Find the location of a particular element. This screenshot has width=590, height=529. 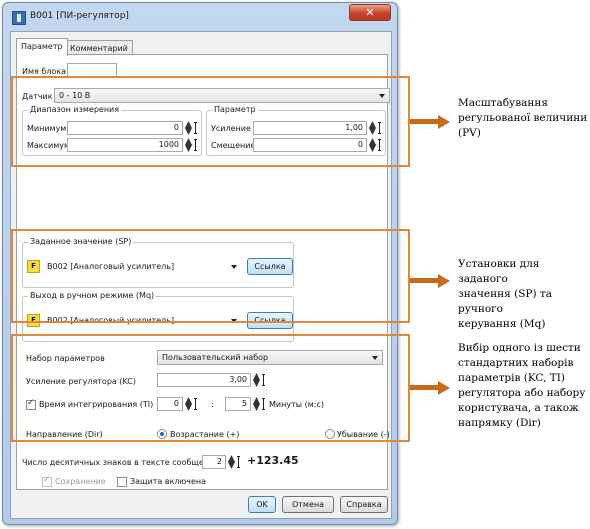

note-line: регульованої величини is located at coordinates (523, 118).